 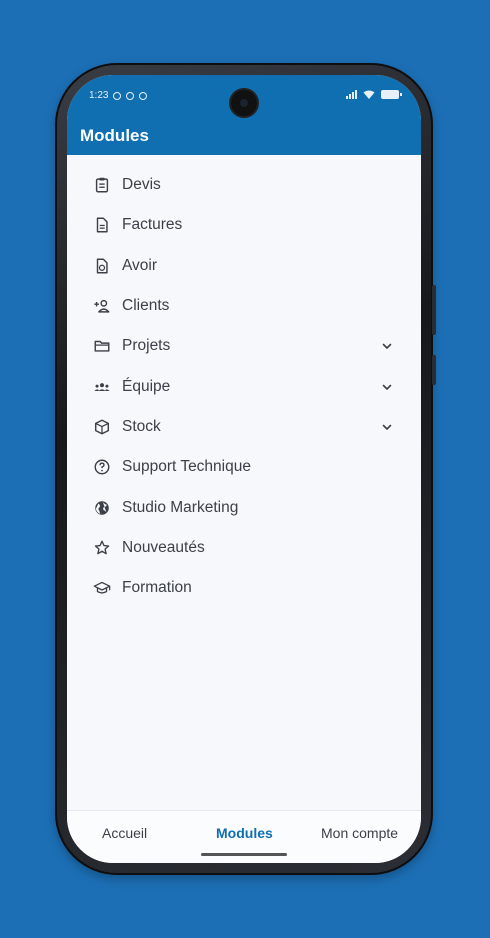 I want to click on battery-icon, so click(x=391, y=94).